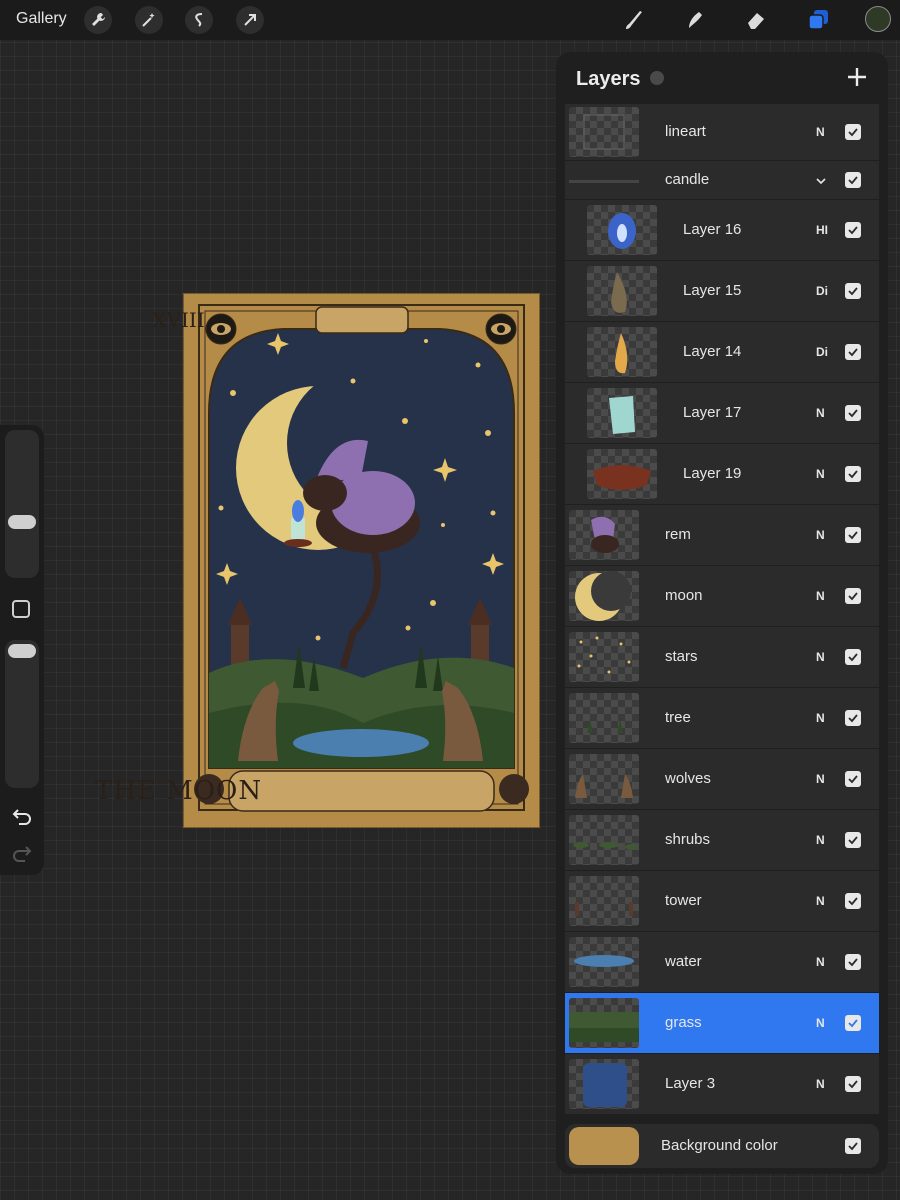 Image resolution: width=900 pixels, height=1200 pixels. What do you see at coordinates (822, 230) in the screenshot?
I see `blend-mode-button: HI` at bounding box center [822, 230].